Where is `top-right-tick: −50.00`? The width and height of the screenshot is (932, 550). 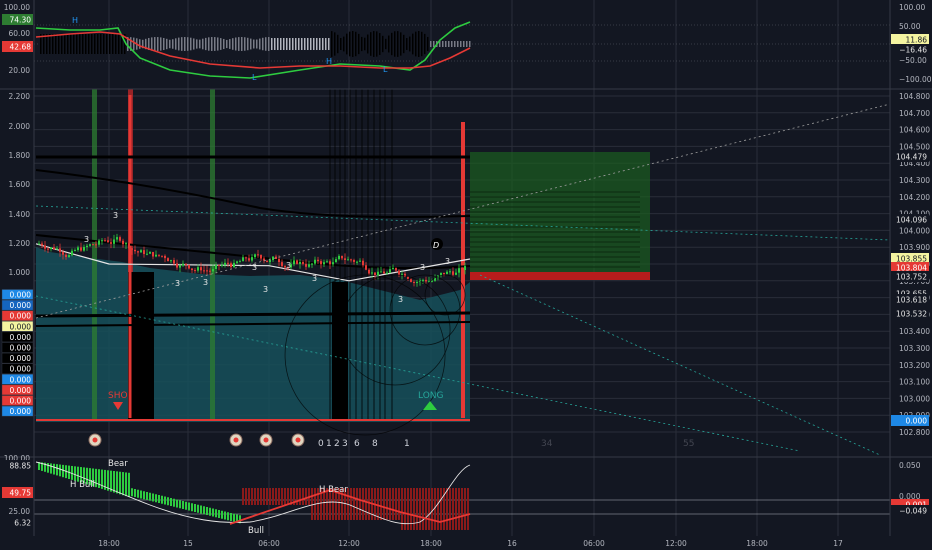
top-right-tick: −50.00 is located at coordinates (913, 60).